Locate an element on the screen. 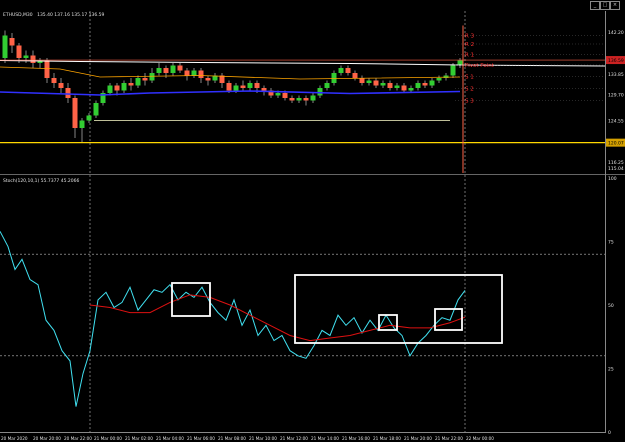 Image resolution: width=625 pixels, height=442 pixels. price-scale-label: 116.25 is located at coordinates (616, 163).